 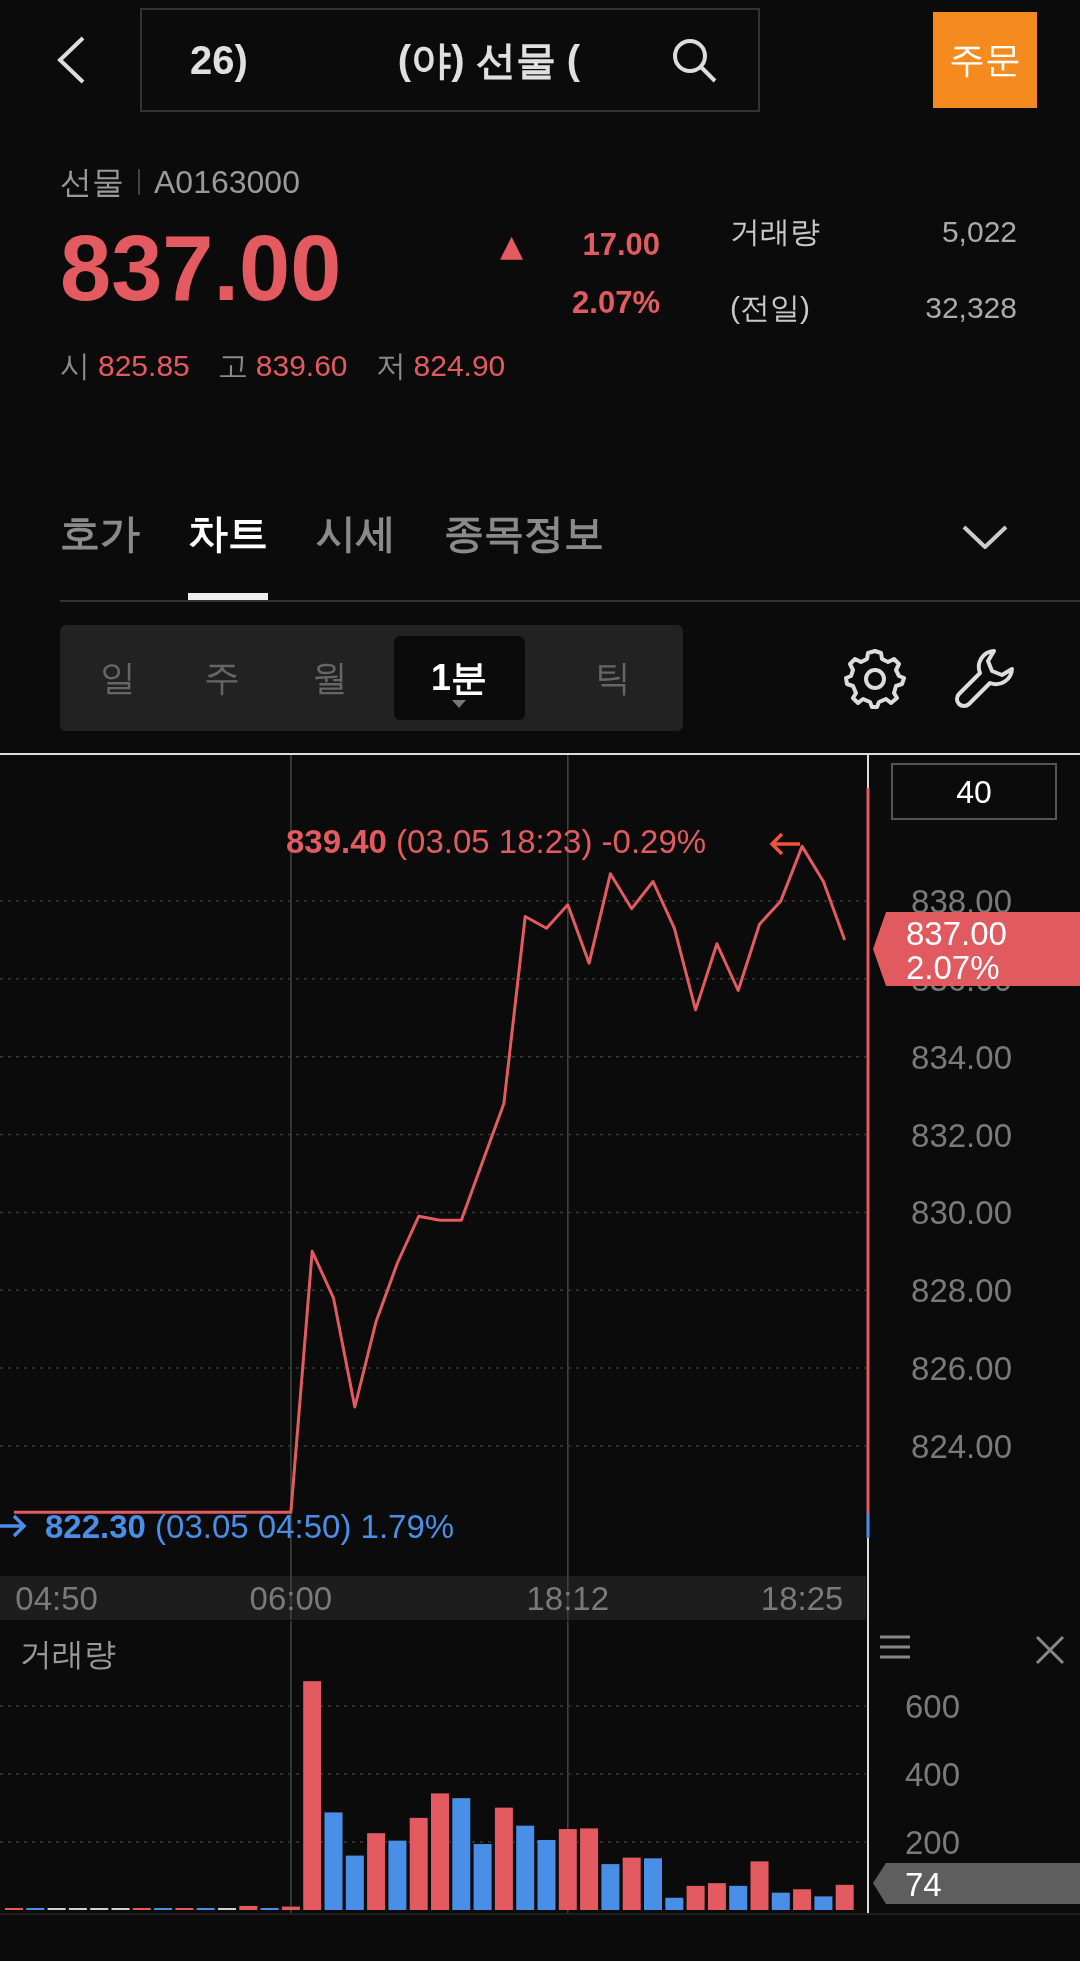 I want to click on close-icon, so click(x=1050, y=1650).